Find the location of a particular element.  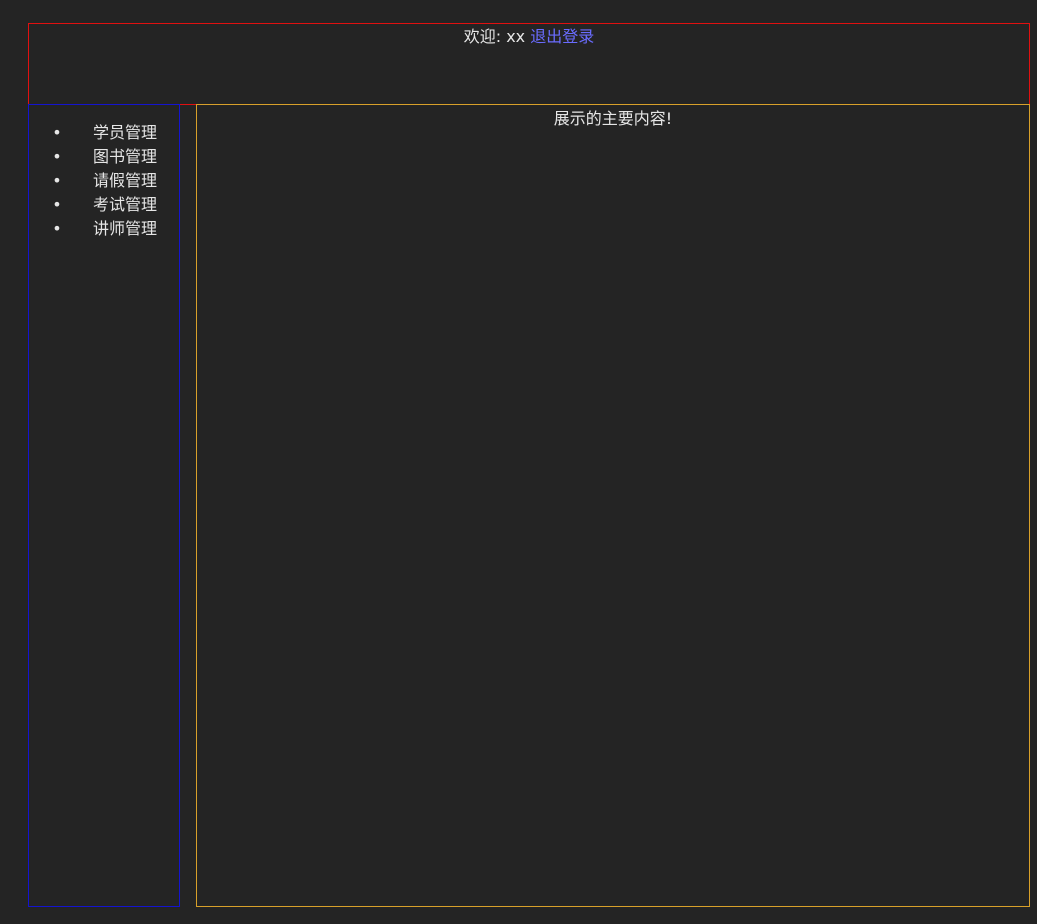

sidebar-item-label: 图书管理 is located at coordinates (125, 156).